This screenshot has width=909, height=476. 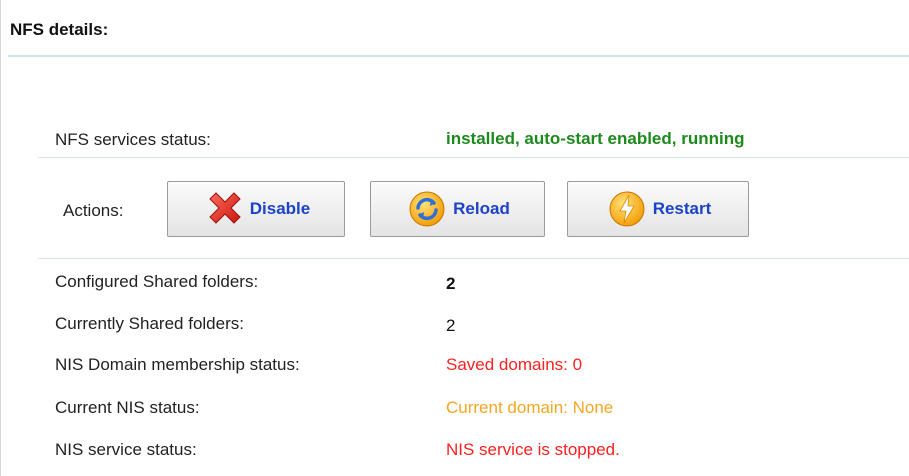 What do you see at coordinates (149, 323) in the screenshot?
I see `currently-shared-folders-label: Currently Shared folders:` at bounding box center [149, 323].